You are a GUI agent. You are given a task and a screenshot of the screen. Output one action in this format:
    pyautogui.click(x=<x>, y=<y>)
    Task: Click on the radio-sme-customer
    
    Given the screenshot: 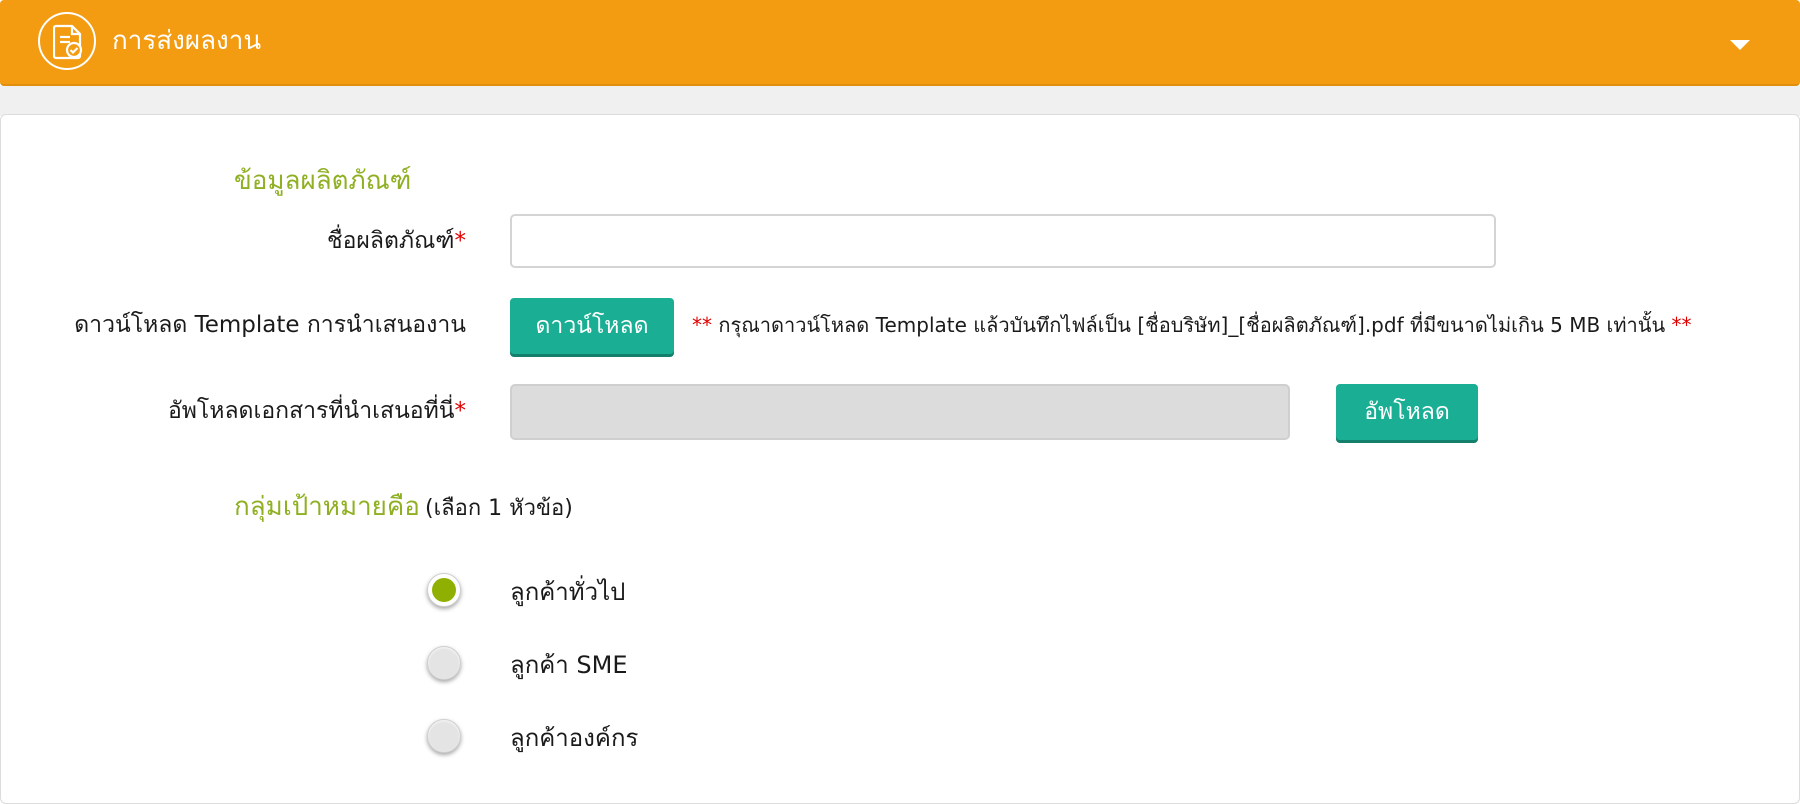 What is the action you would take?
    pyautogui.click(x=444, y=663)
    